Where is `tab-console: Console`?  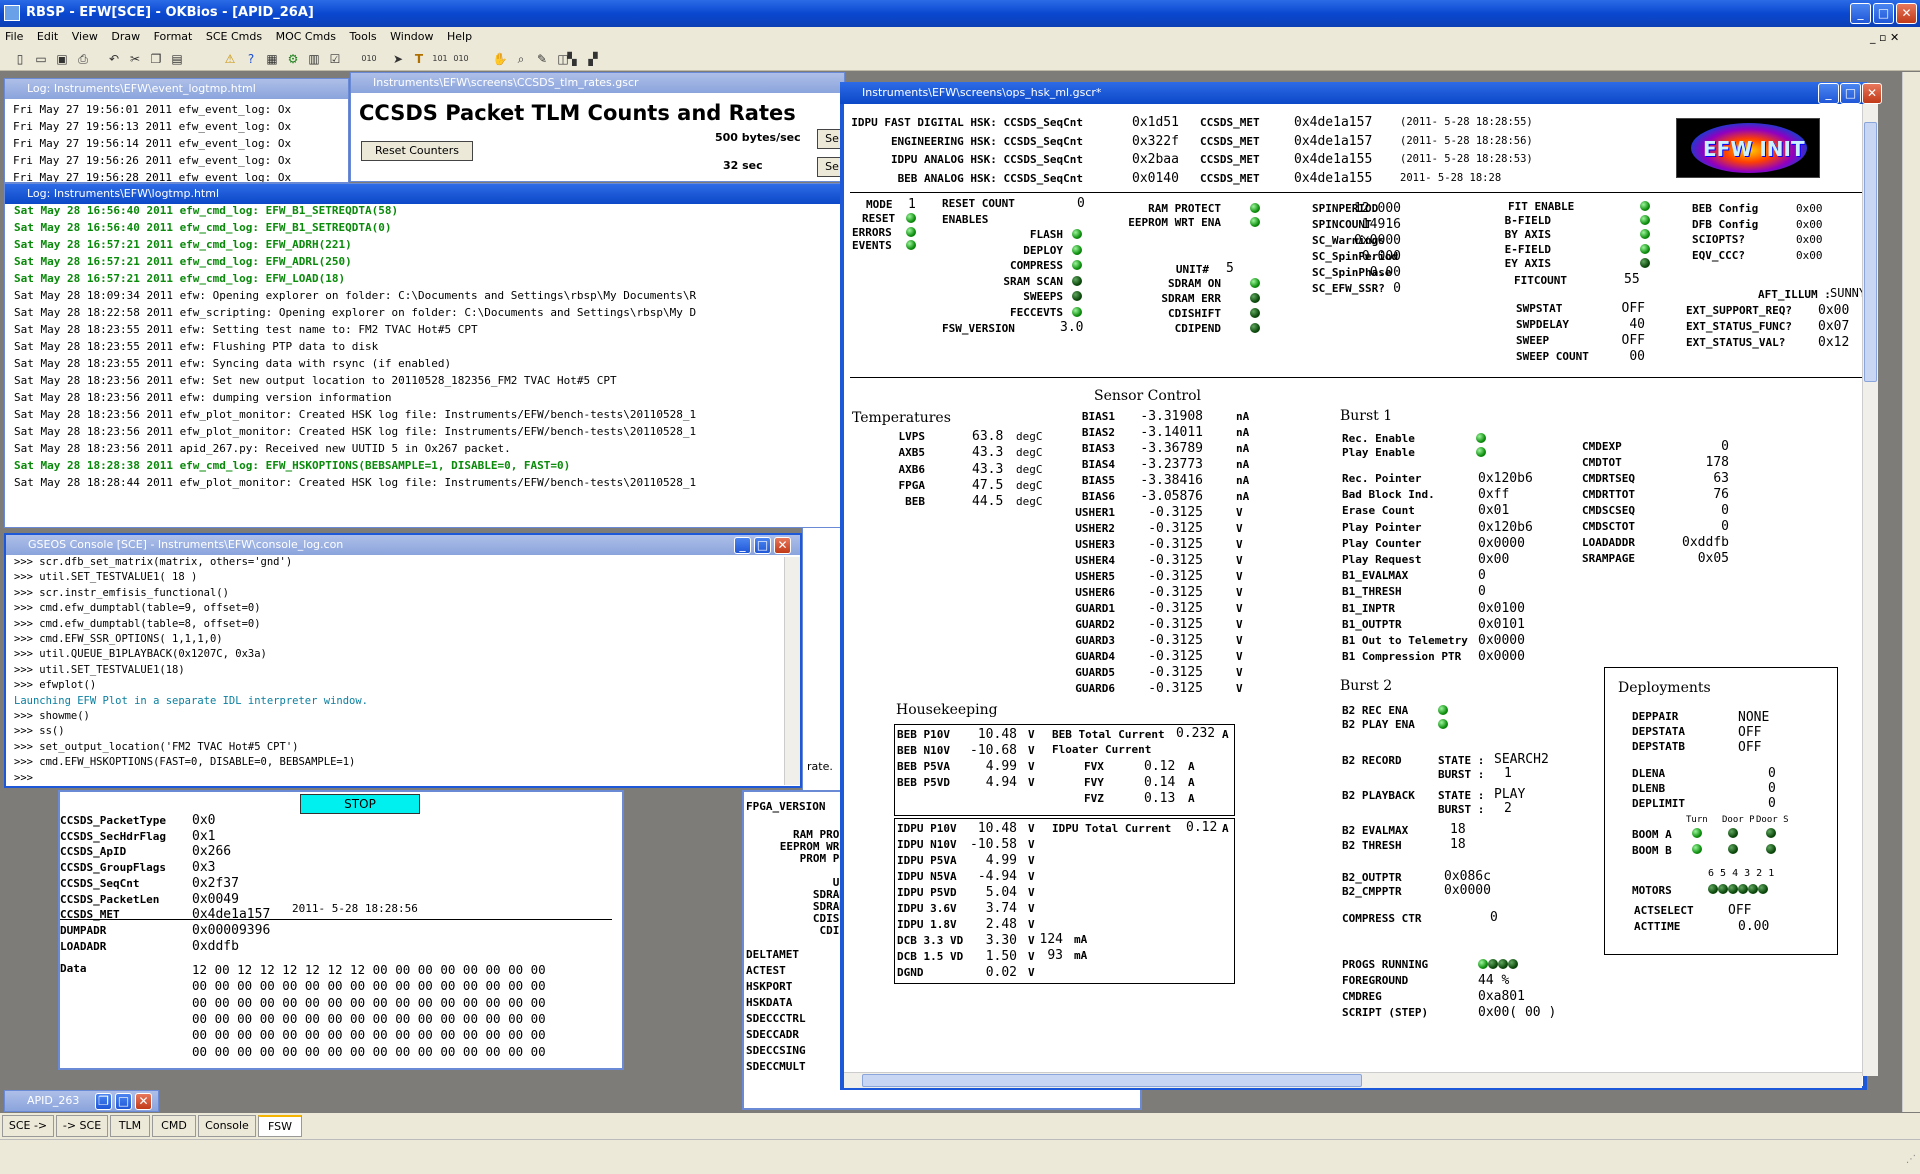
tab-console: Console is located at coordinates (227, 1126).